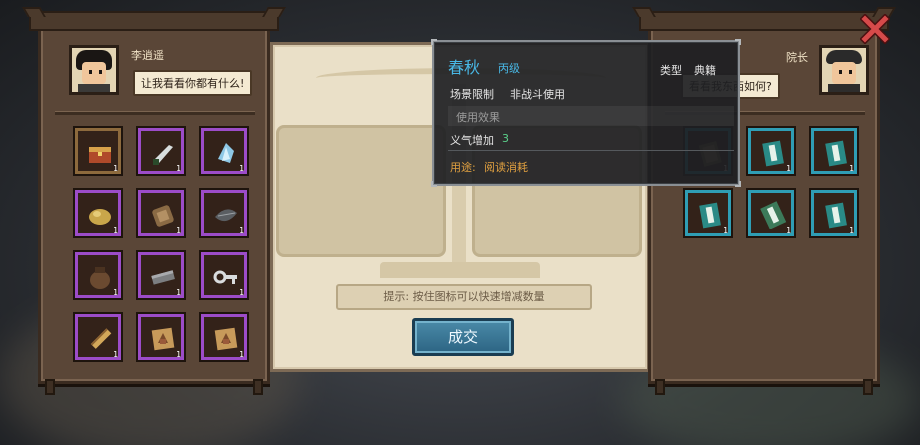 The width and height of the screenshot is (920, 445). What do you see at coordinates (463, 337) in the screenshot?
I see `deal-button: 成交` at bounding box center [463, 337].